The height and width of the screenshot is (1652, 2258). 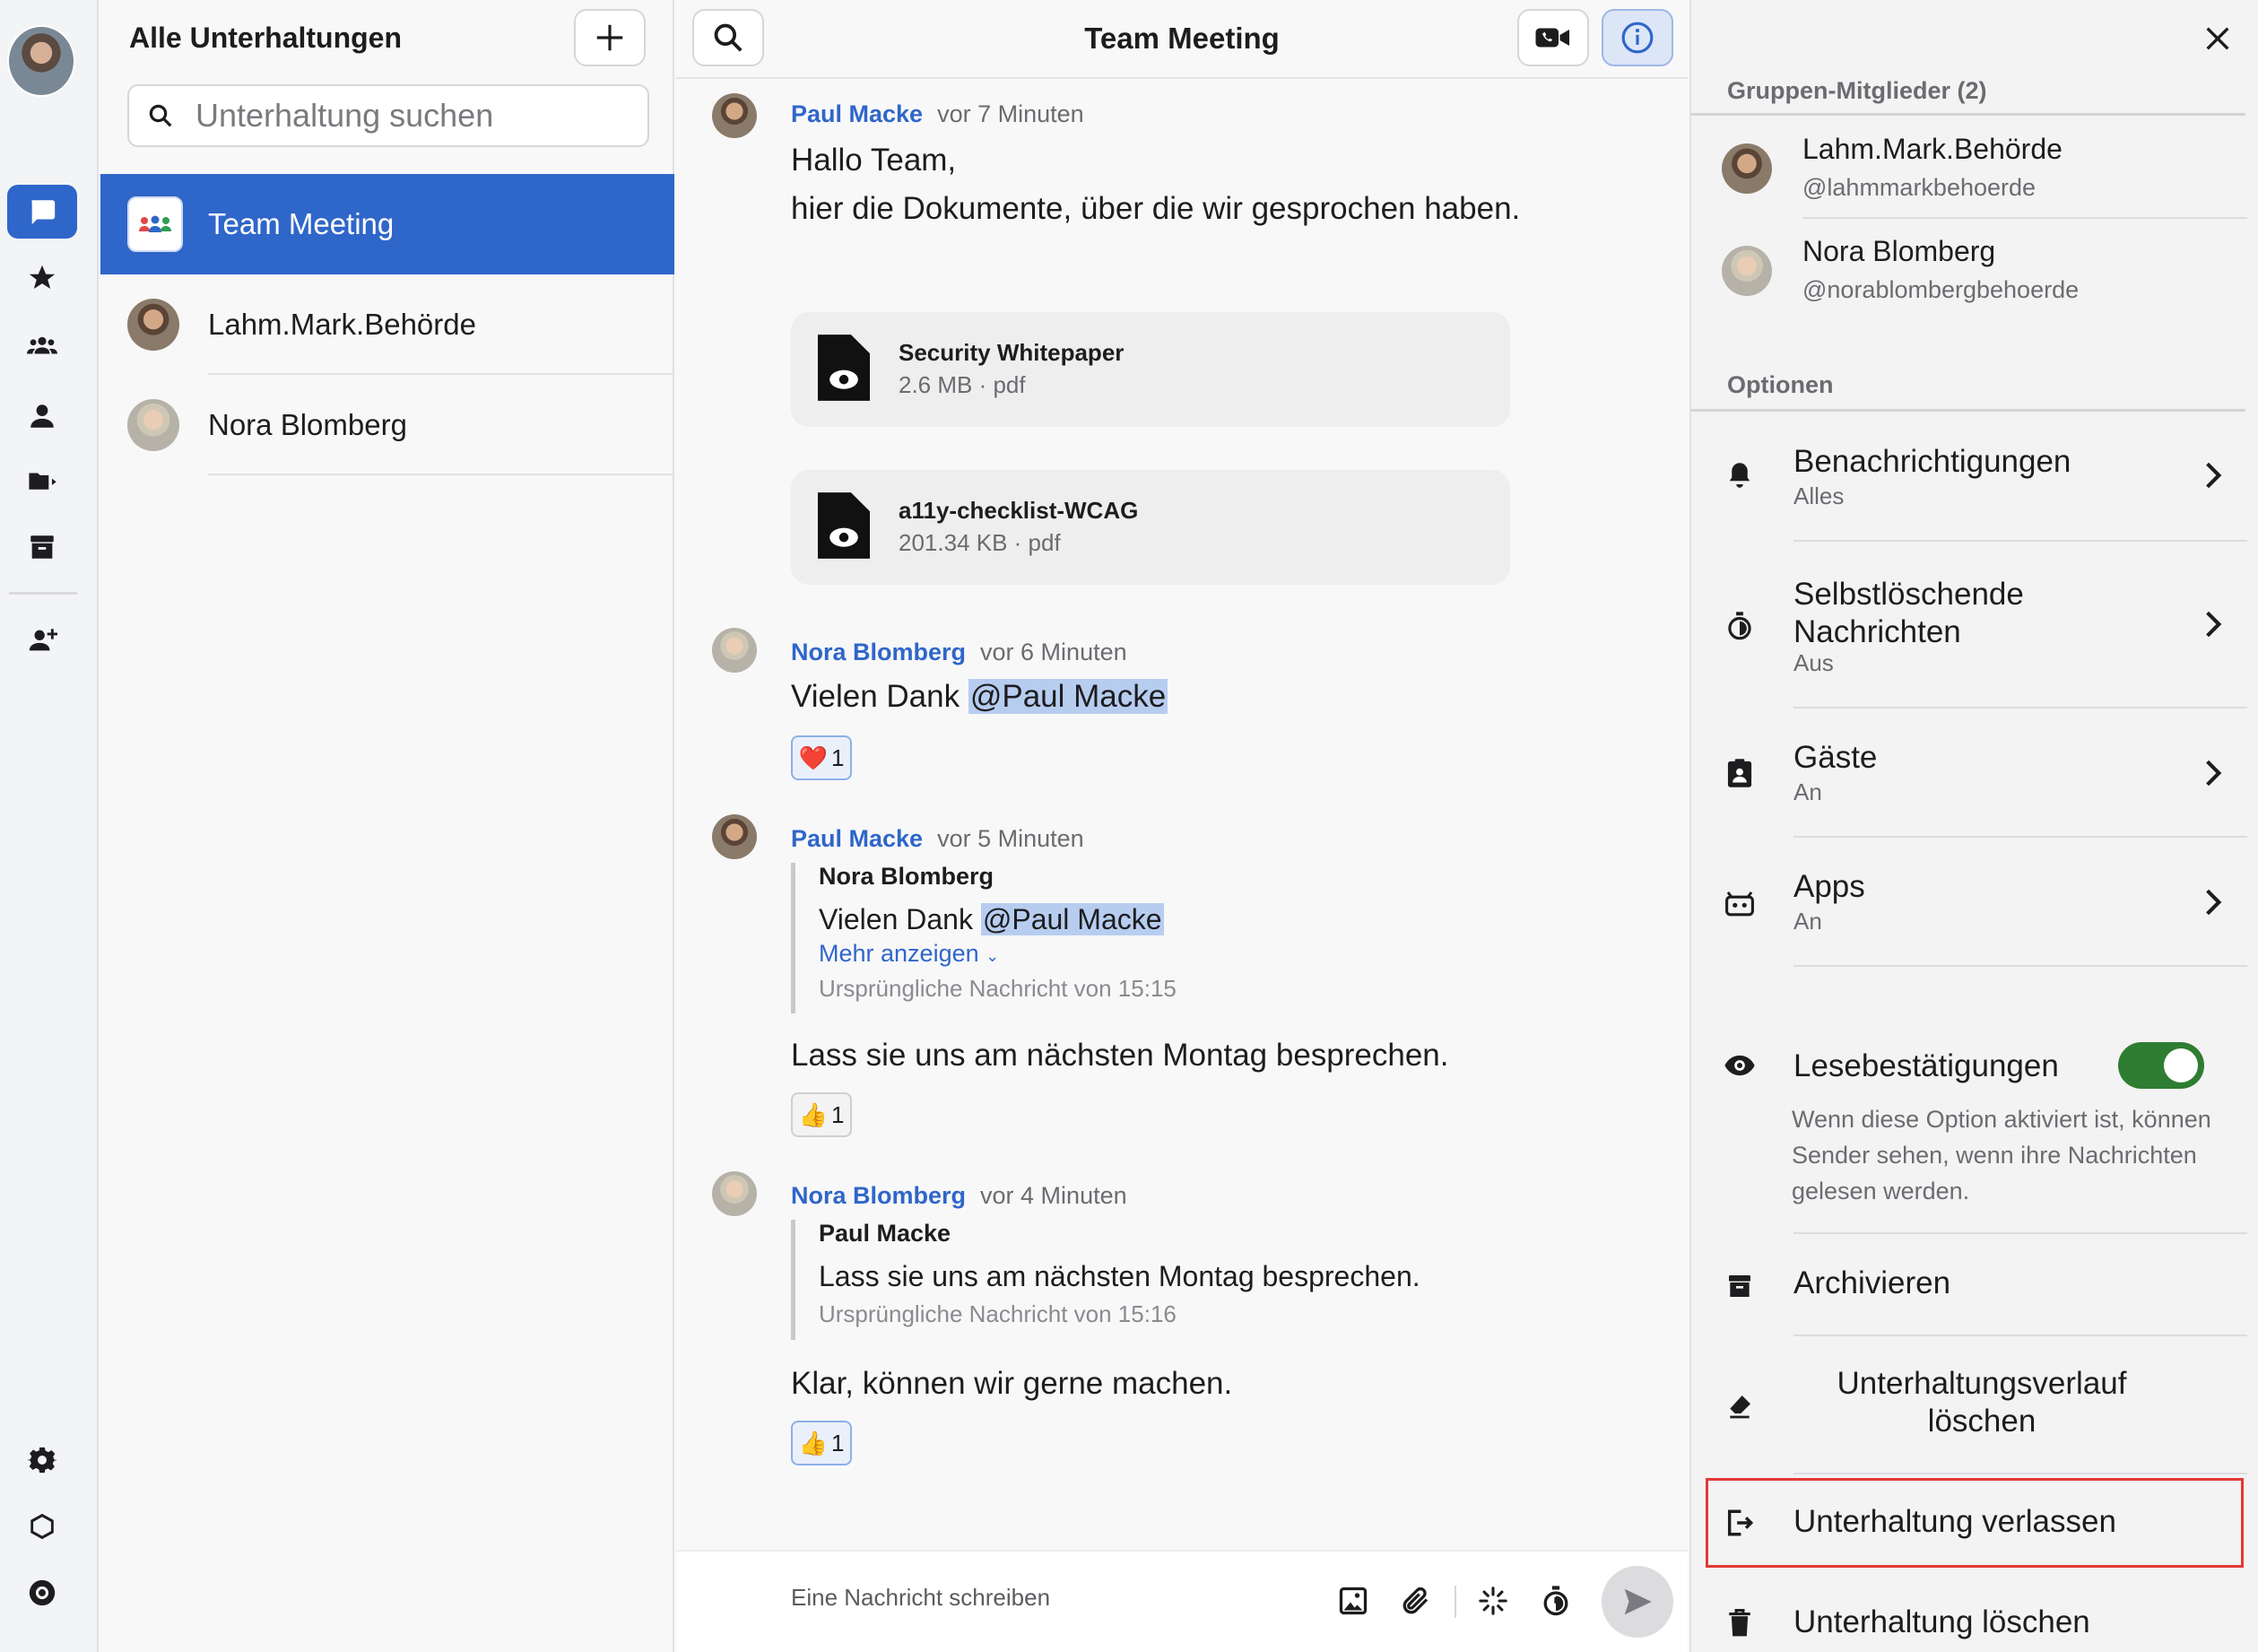 I want to click on member-item: Lahm.Mark.Behörde @lahmmarkbehoerde, so click(x=1969, y=168).